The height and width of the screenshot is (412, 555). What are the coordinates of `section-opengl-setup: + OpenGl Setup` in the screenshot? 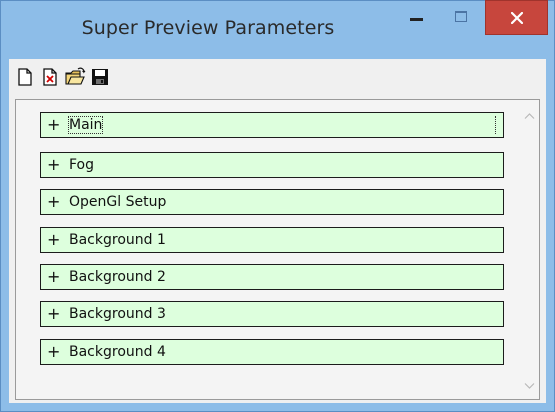 It's located at (272, 202).